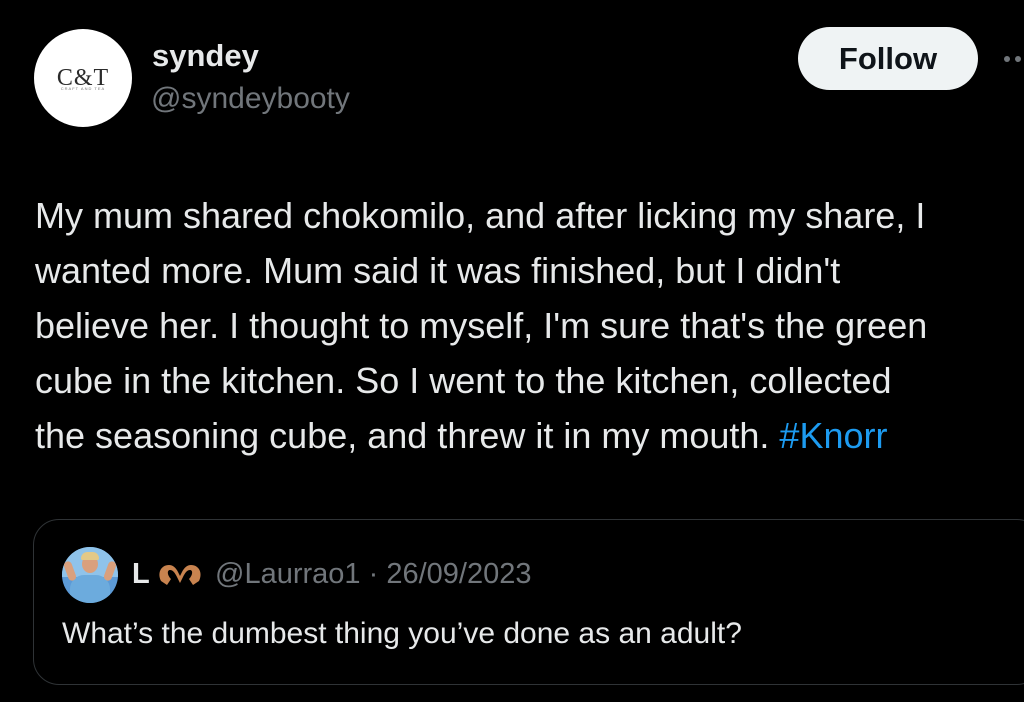 The height and width of the screenshot is (702, 1024). Describe the element at coordinates (205, 56) in the screenshot. I see `author-display-name: syndey` at that location.